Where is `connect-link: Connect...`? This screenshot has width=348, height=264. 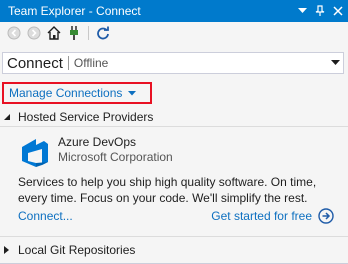
connect-link: Connect... is located at coordinates (45, 216).